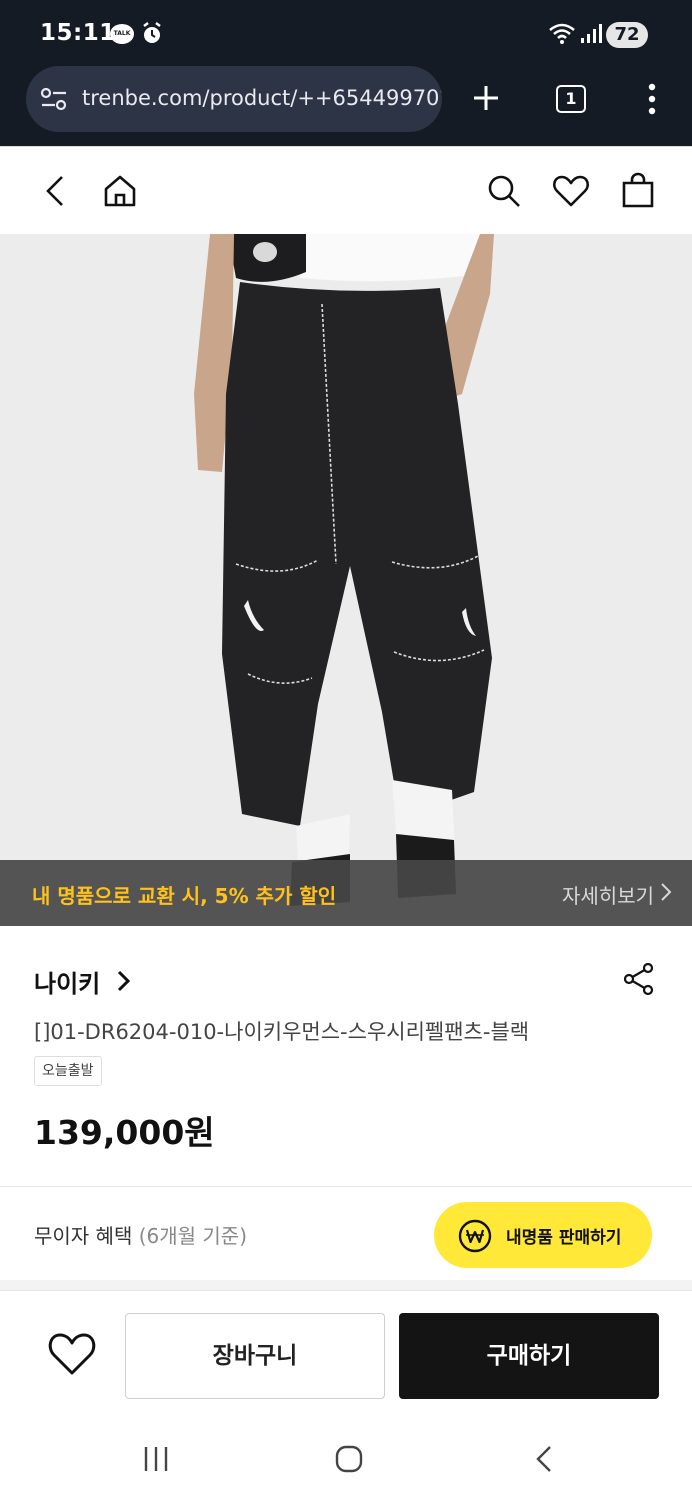 The image size is (692, 1500). I want to click on system-nav-bar, so click(346, 1460).